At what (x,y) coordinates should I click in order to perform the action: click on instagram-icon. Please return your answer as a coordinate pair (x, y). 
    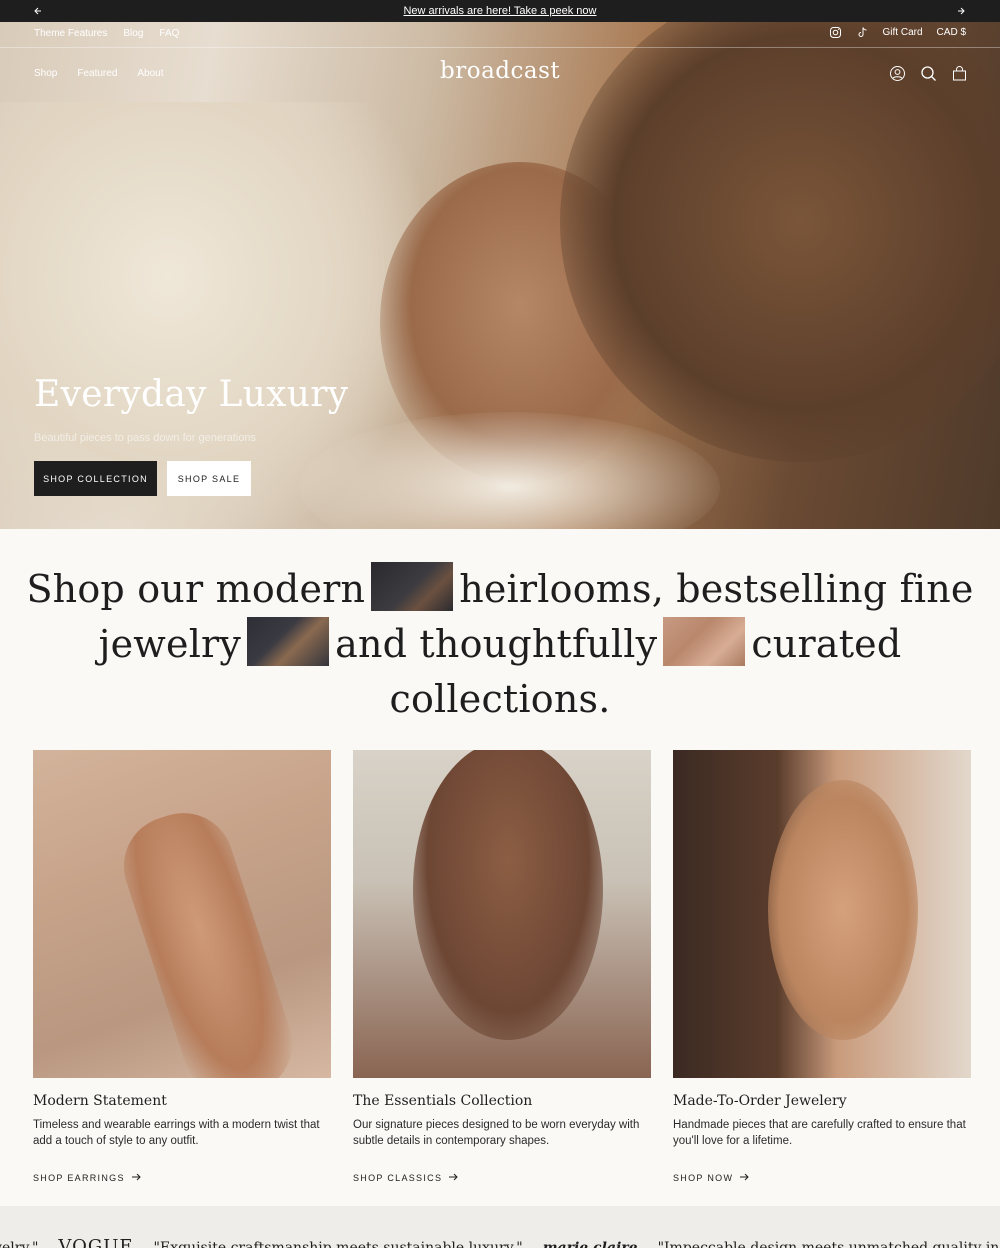
    Looking at the image, I should click on (835, 32).